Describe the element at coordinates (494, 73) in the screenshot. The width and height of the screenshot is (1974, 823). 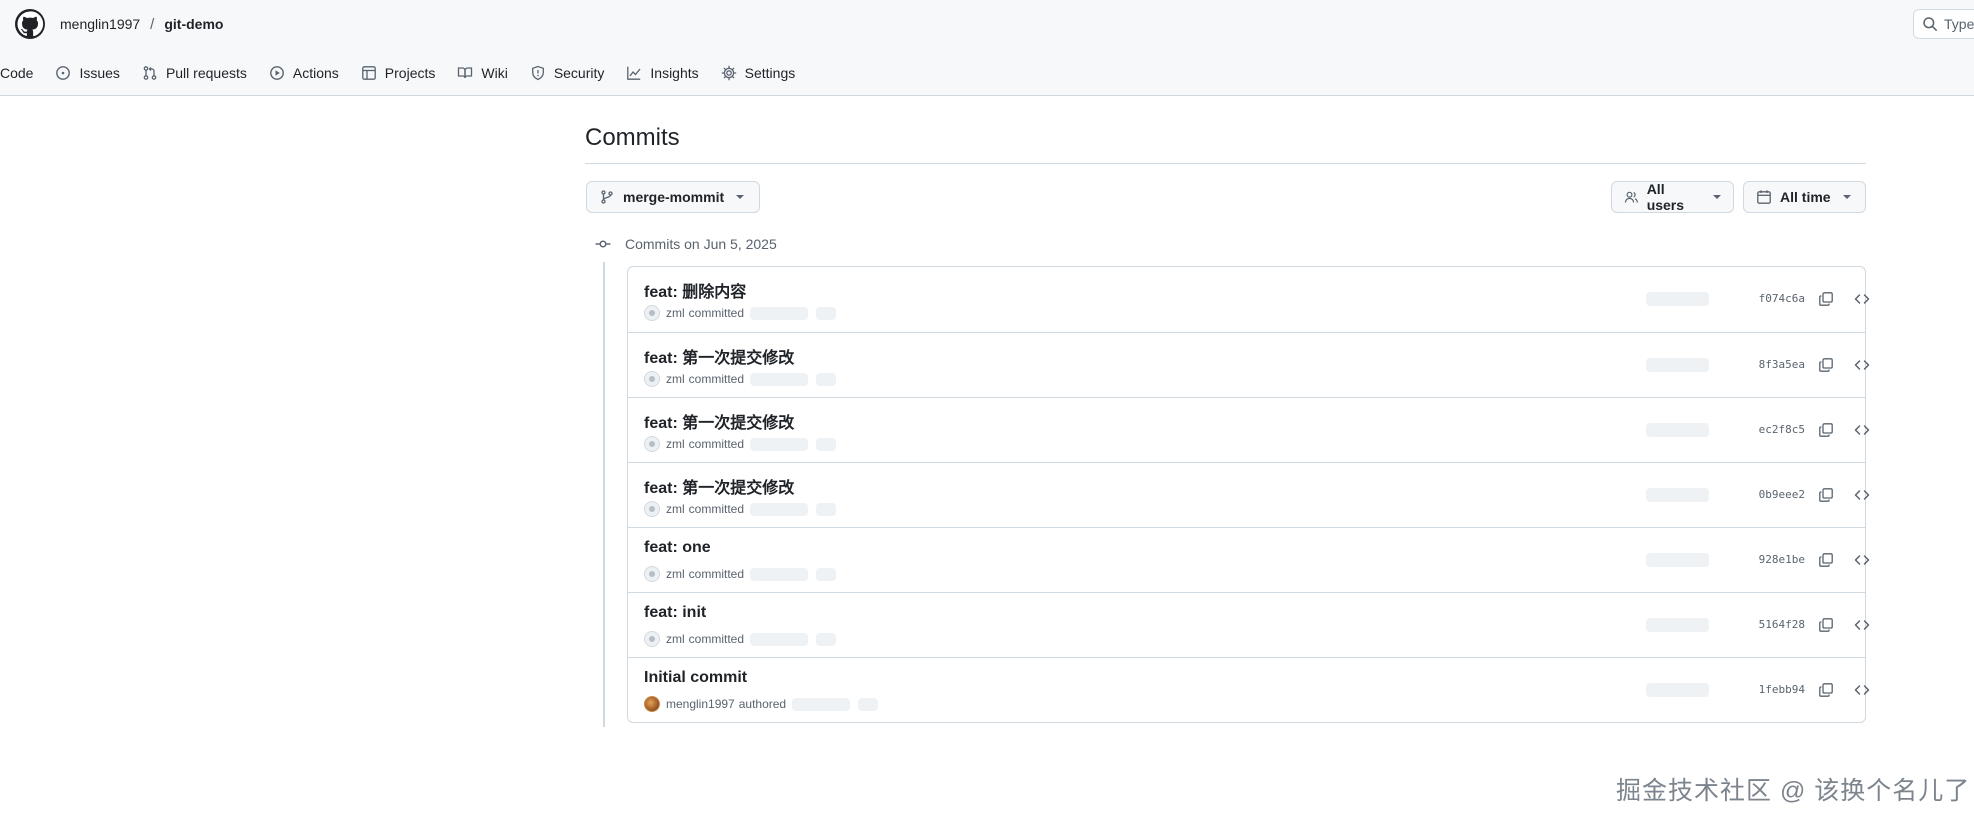
I see `tab-wiki-label: Wiki` at that location.